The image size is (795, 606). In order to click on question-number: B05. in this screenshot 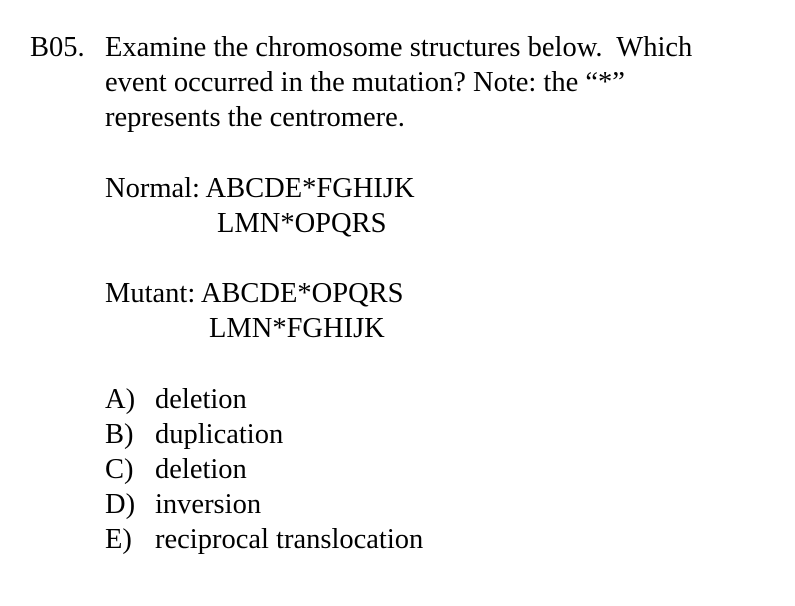, I will do `click(57, 47)`.